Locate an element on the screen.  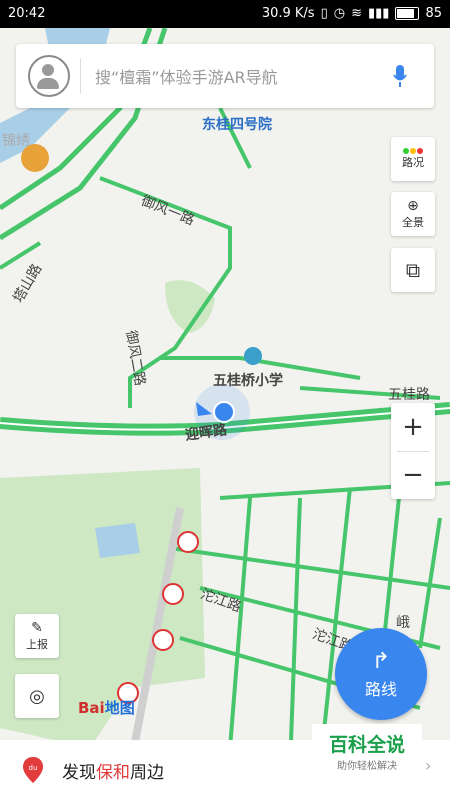
panorama-icon: ⊕ is located at coordinates (413, 206).